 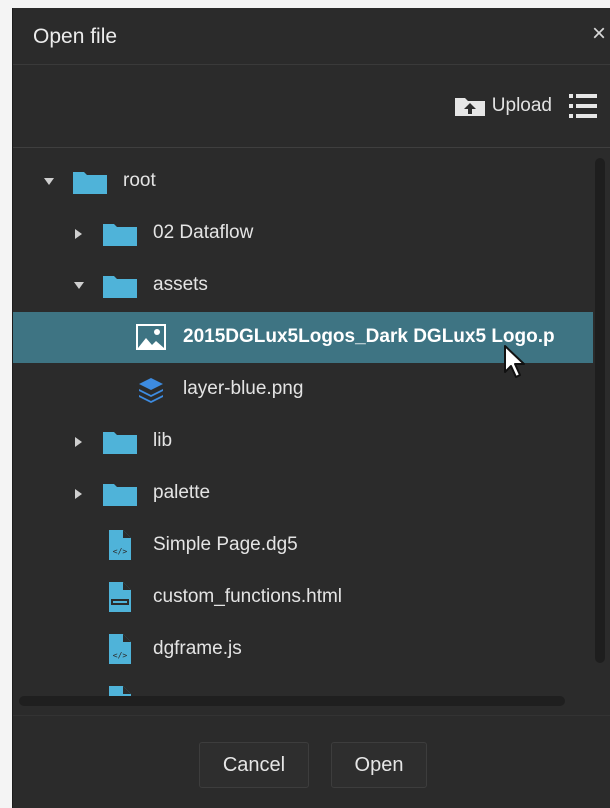 What do you see at coordinates (469, 107) in the screenshot?
I see `folder-upload-icon` at bounding box center [469, 107].